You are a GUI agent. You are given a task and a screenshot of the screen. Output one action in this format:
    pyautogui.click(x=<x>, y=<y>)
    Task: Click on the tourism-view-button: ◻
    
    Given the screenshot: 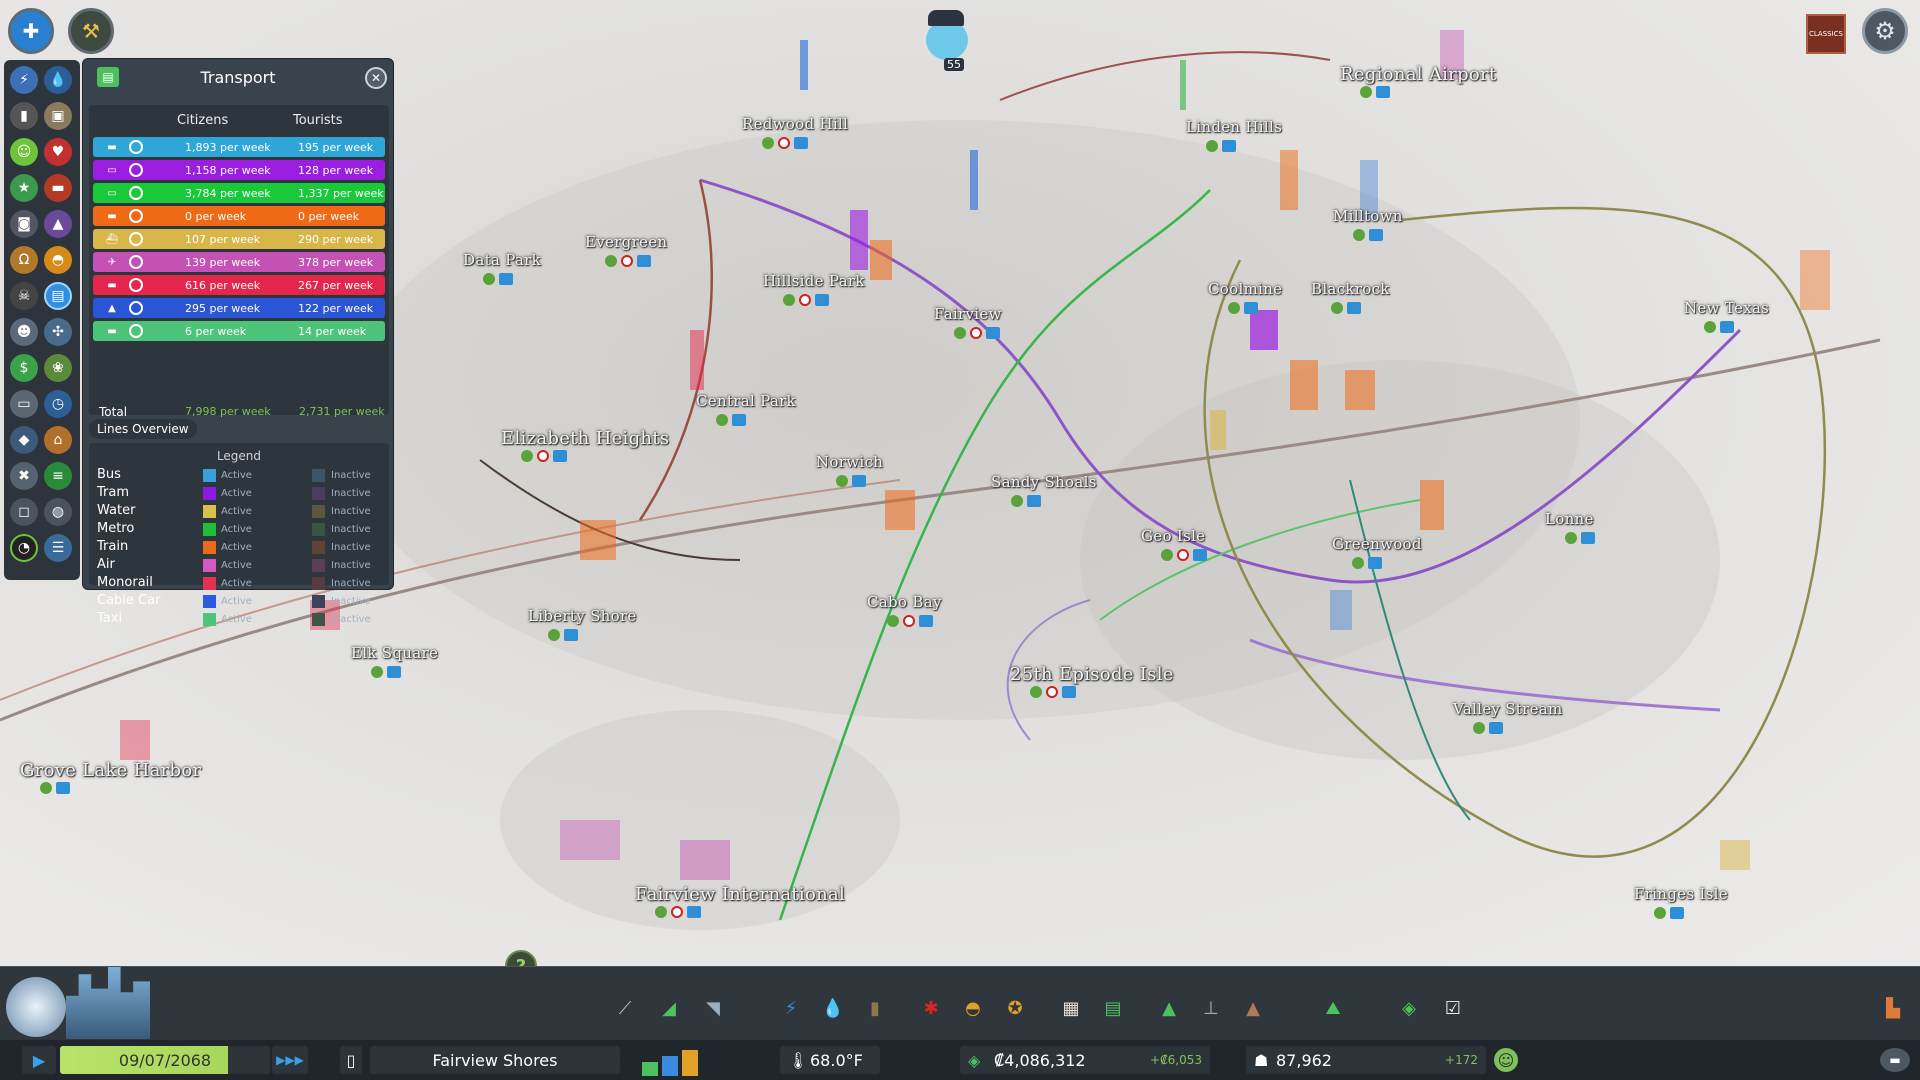 What is the action you would take?
    pyautogui.click(x=24, y=512)
    